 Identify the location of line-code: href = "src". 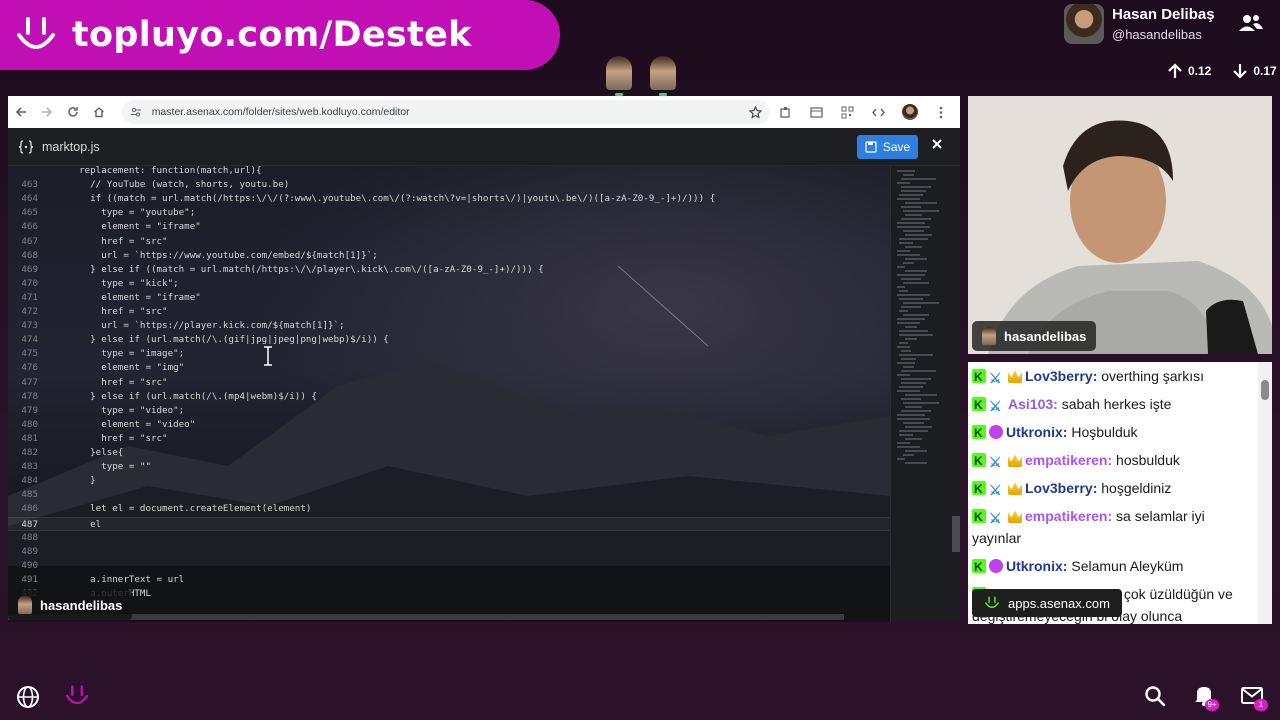
(118, 382).